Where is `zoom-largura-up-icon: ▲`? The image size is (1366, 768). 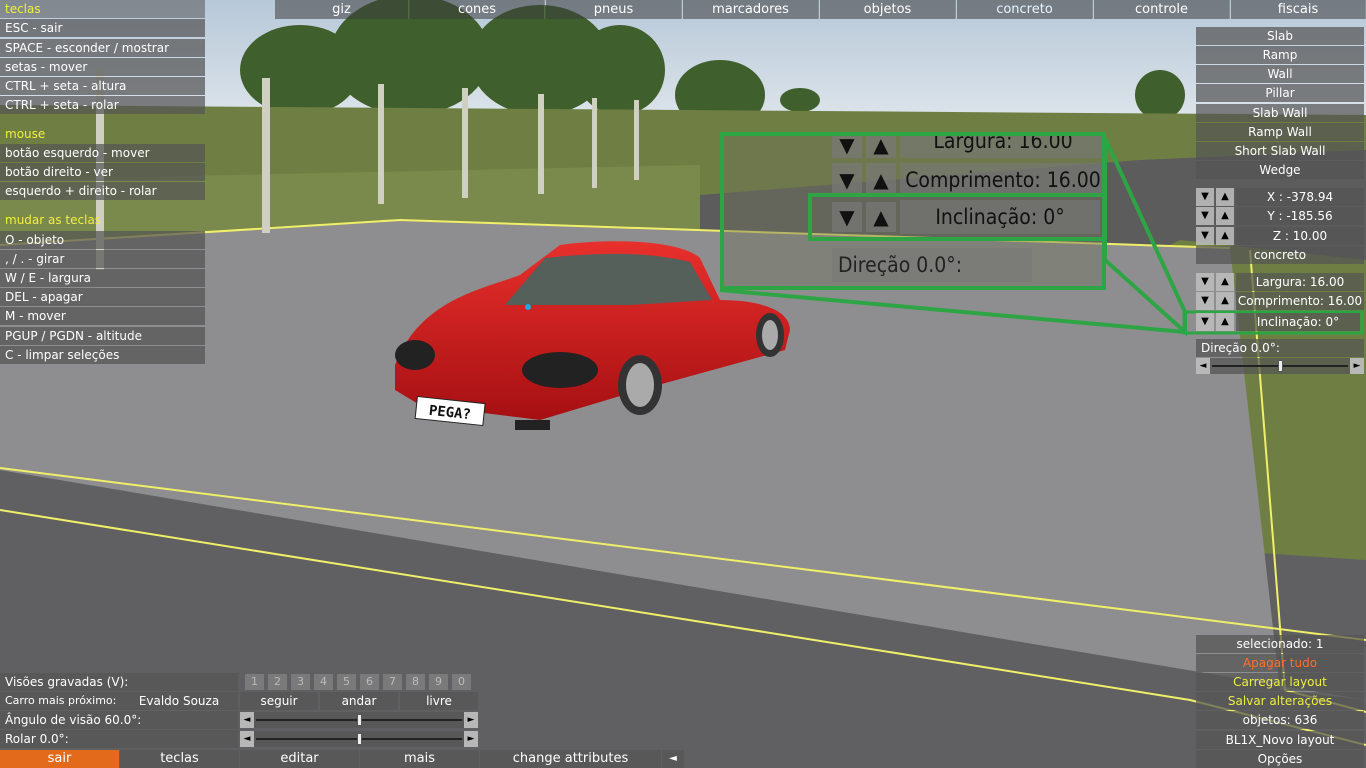
zoom-largura-up-icon: ▲ is located at coordinates (881, 147).